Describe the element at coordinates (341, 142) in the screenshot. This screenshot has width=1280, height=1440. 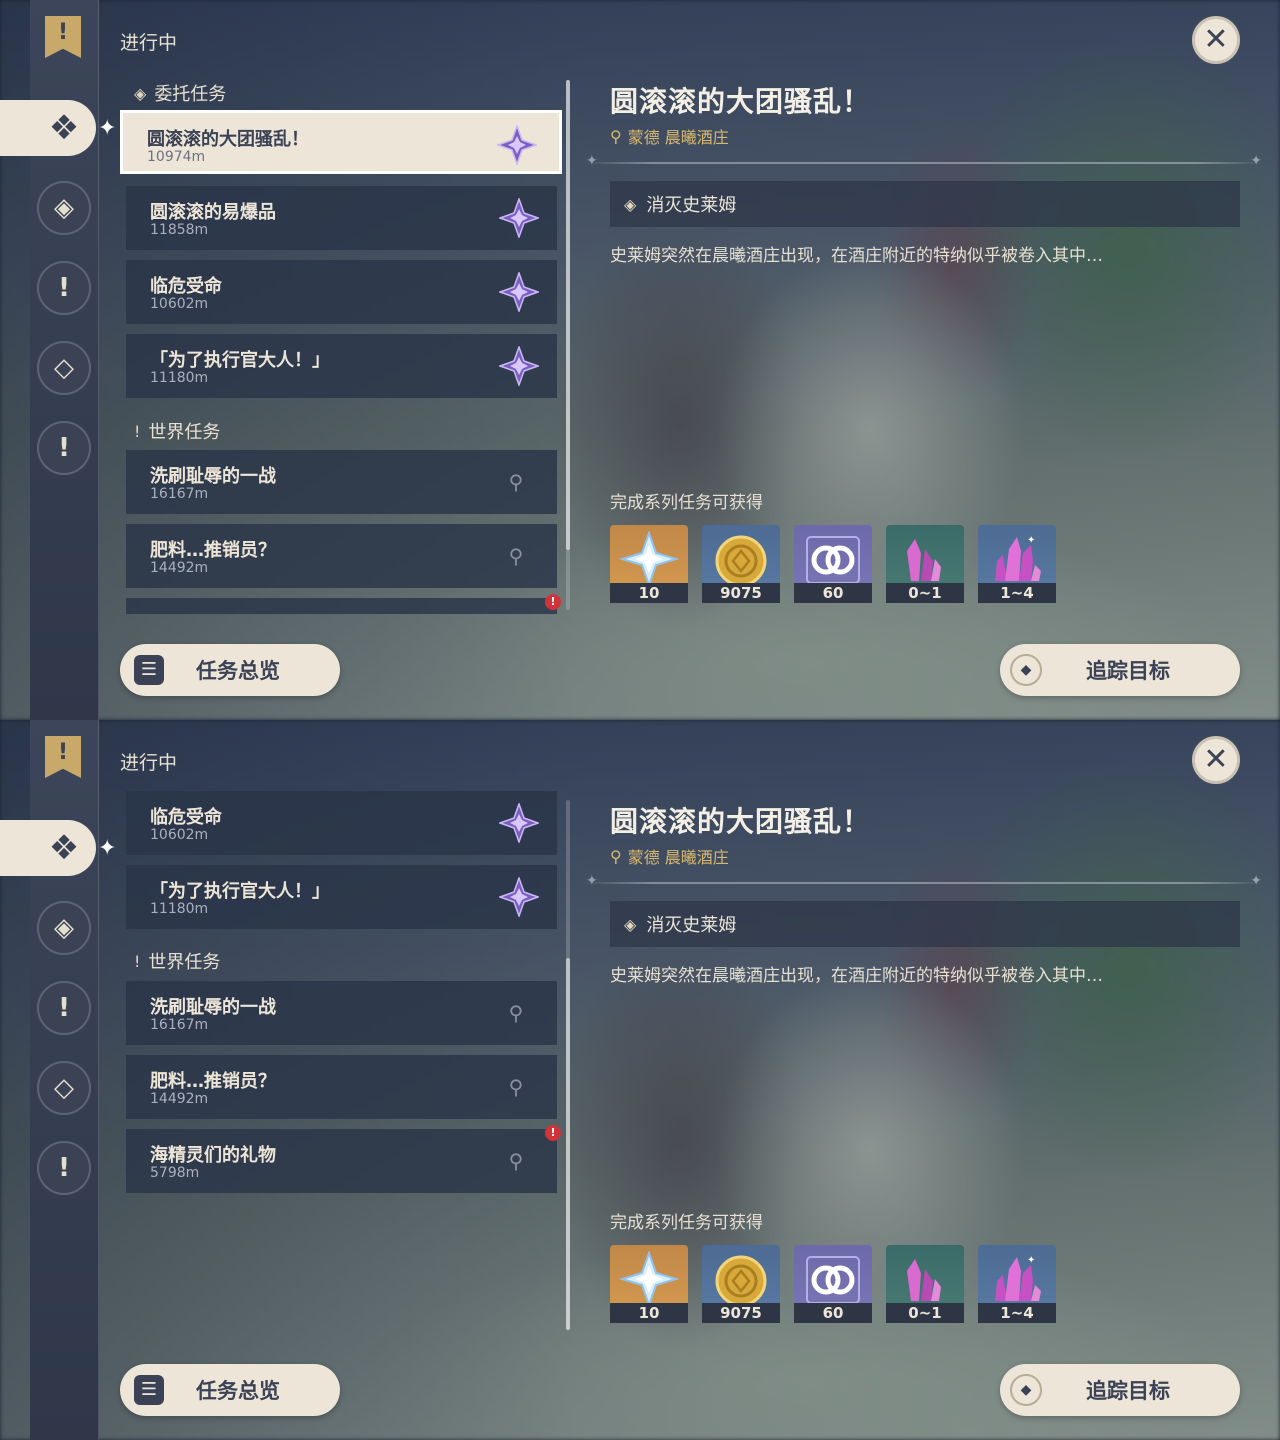
I see `quest-item-selected: 圆滚滚的大团骚乱！ 10974m` at that location.